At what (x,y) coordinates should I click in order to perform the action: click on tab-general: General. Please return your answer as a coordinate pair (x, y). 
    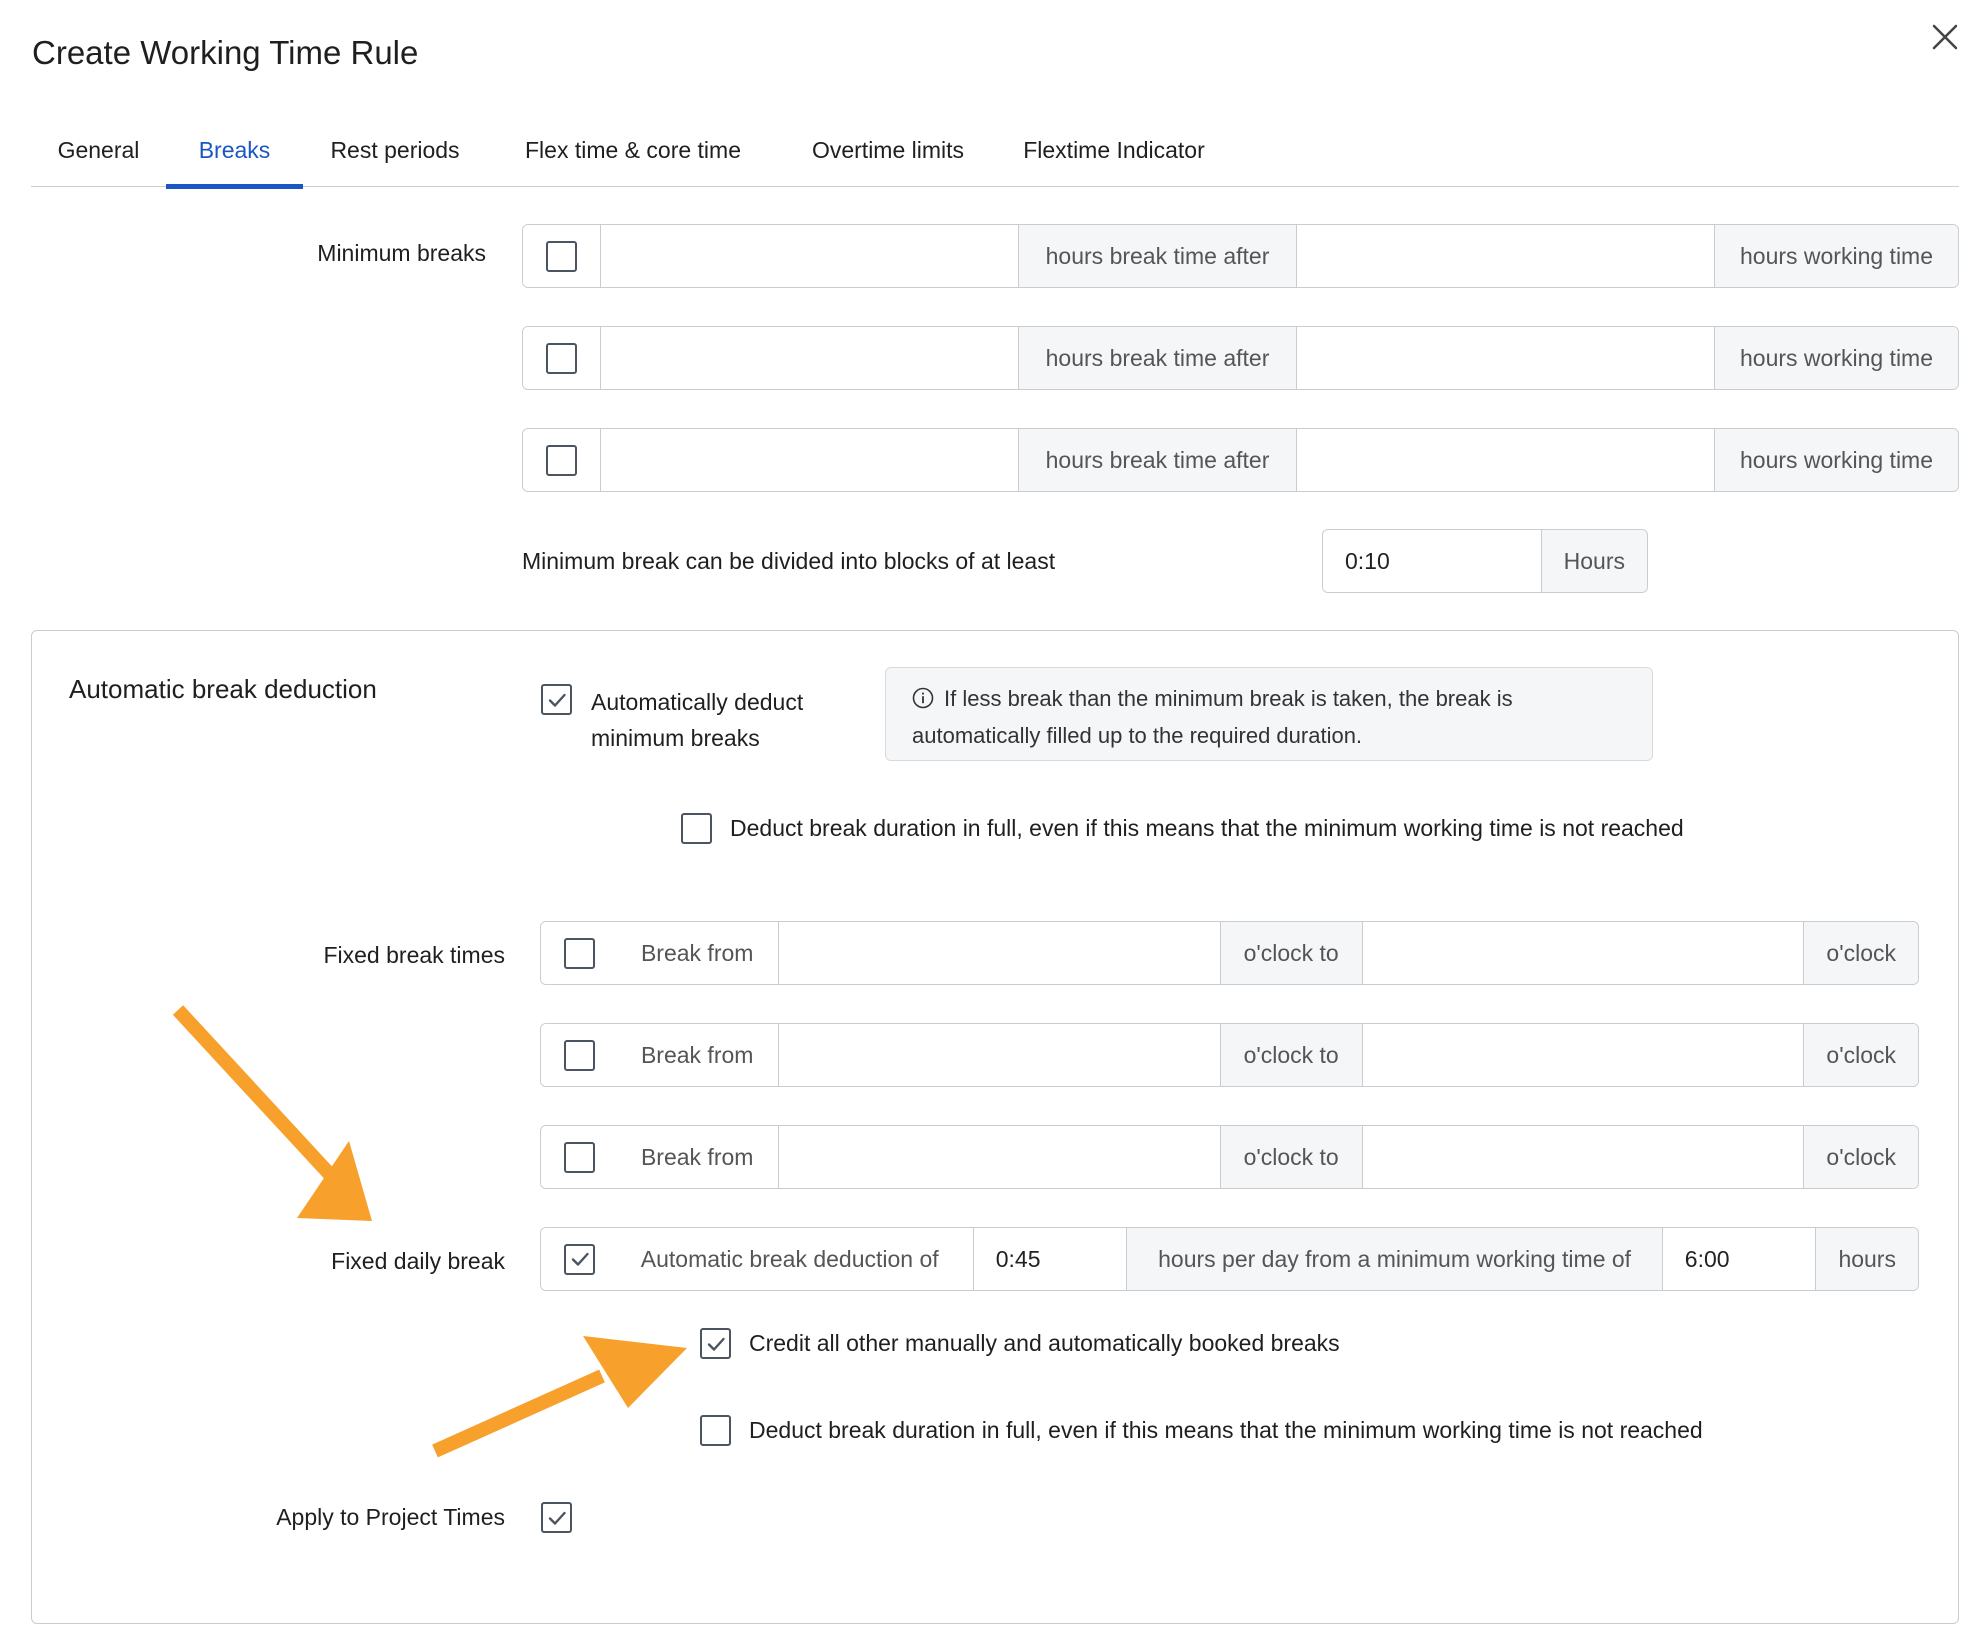
    Looking at the image, I should click on (98, 156).